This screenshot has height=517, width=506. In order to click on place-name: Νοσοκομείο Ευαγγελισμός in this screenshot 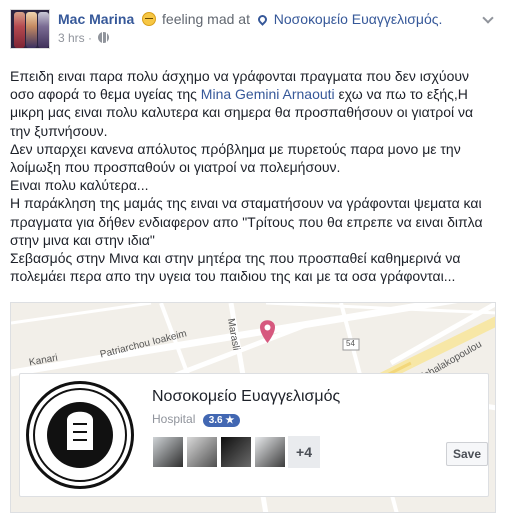, I will do `click(246, 397)`.